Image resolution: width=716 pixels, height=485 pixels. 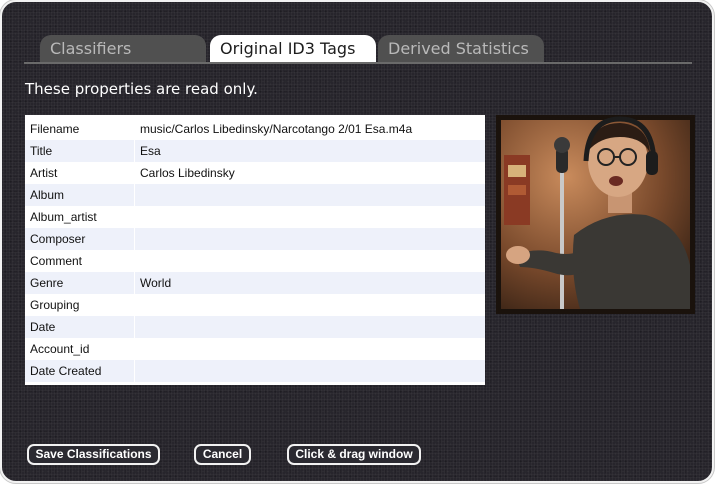 What do you see at coordinates (80, 195) in the screenshot?
I see `property-key: Album` at bounding box center [80, 195].